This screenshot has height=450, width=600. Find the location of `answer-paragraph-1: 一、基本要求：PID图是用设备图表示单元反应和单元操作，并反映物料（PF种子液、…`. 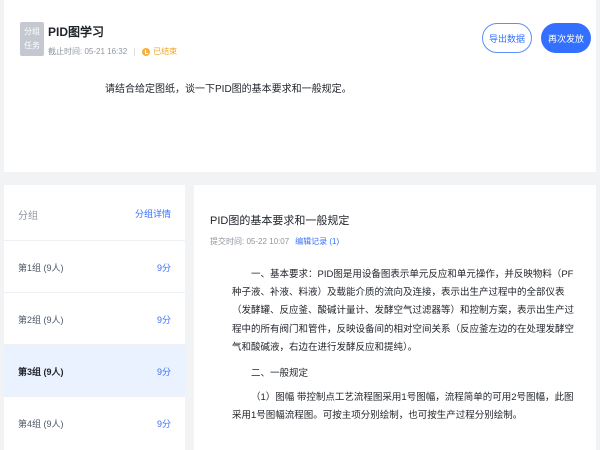

answer-paragraph-1: 一、基本要求：PID图是用设备图表示单元反应和单元操作，并反映物料（PF种子液、… is located at coordinates (403, 311).